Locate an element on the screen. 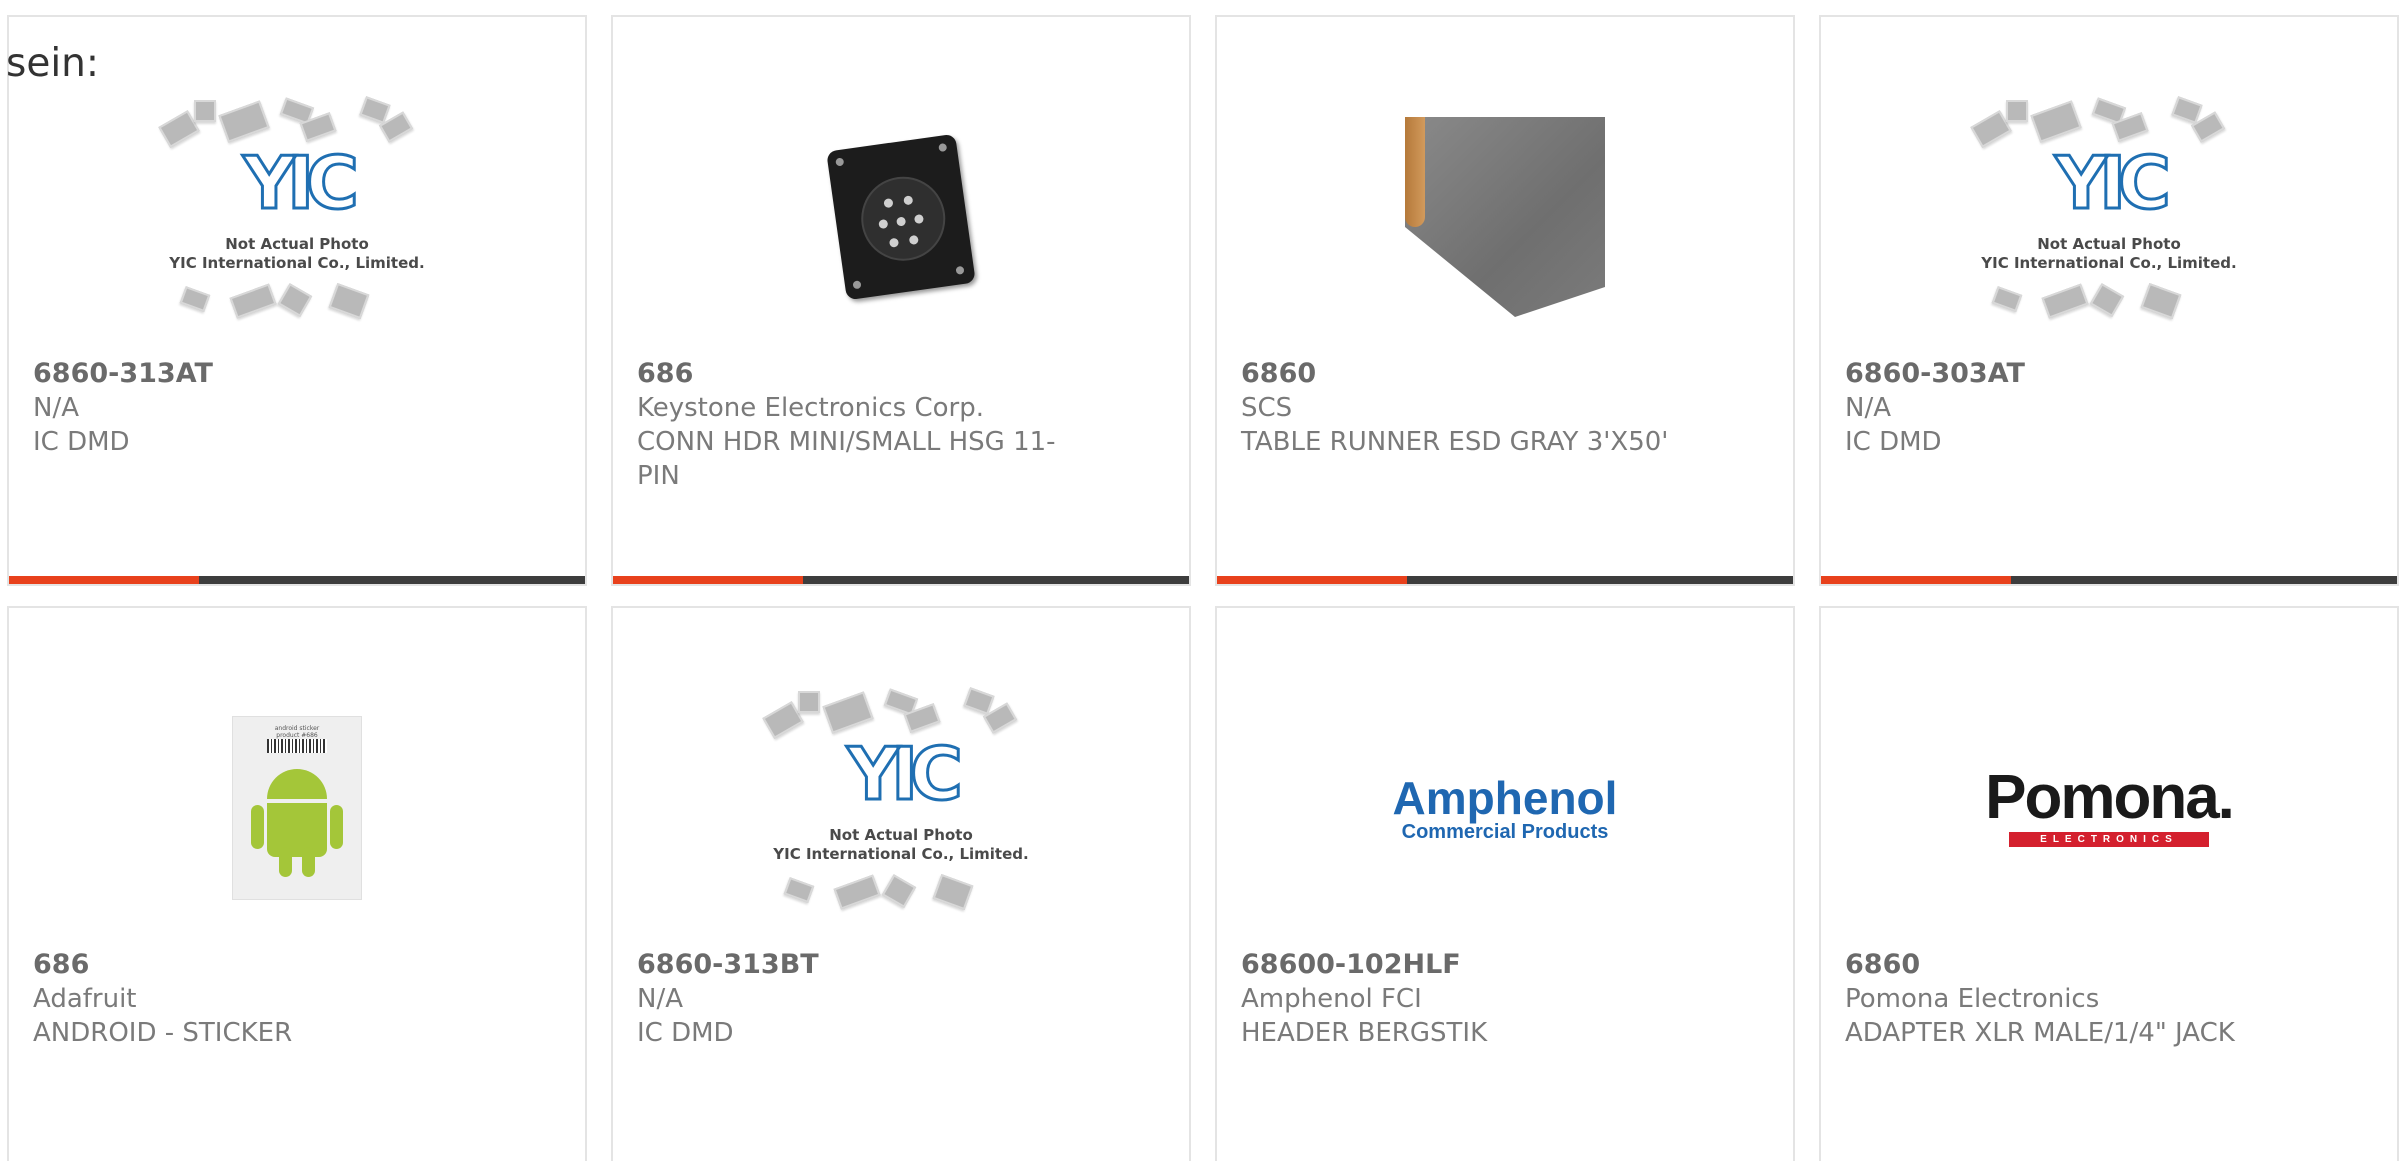 This screenshot has width=2400, height=1161. pomona-logo-sub: ELECTRONICS is located at coordinates (2109, 839).